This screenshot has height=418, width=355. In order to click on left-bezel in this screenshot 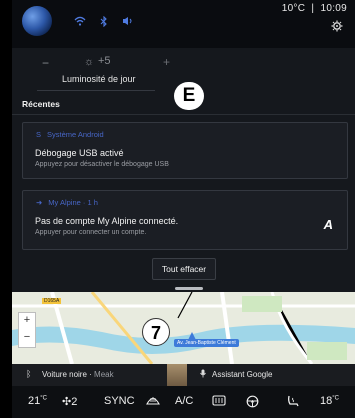, I will do `click(6, 209)`.